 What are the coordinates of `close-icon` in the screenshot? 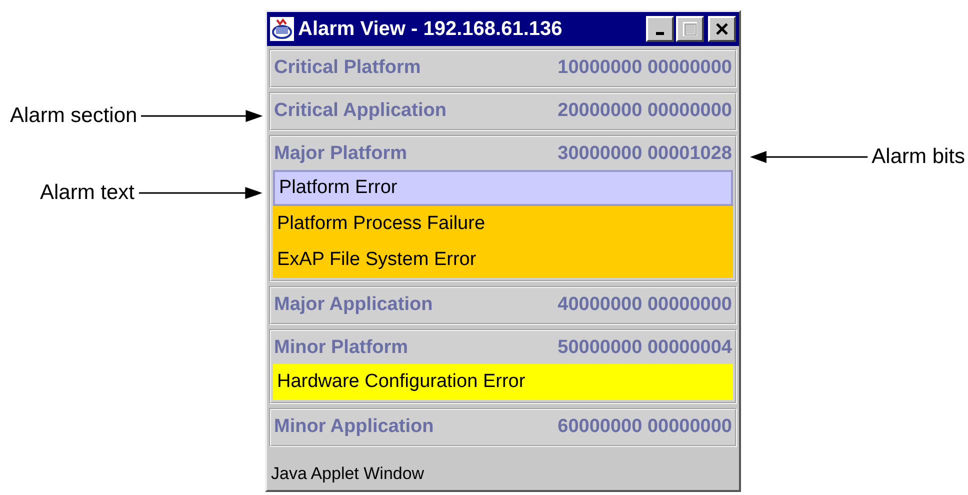 It's located at (722, 29).